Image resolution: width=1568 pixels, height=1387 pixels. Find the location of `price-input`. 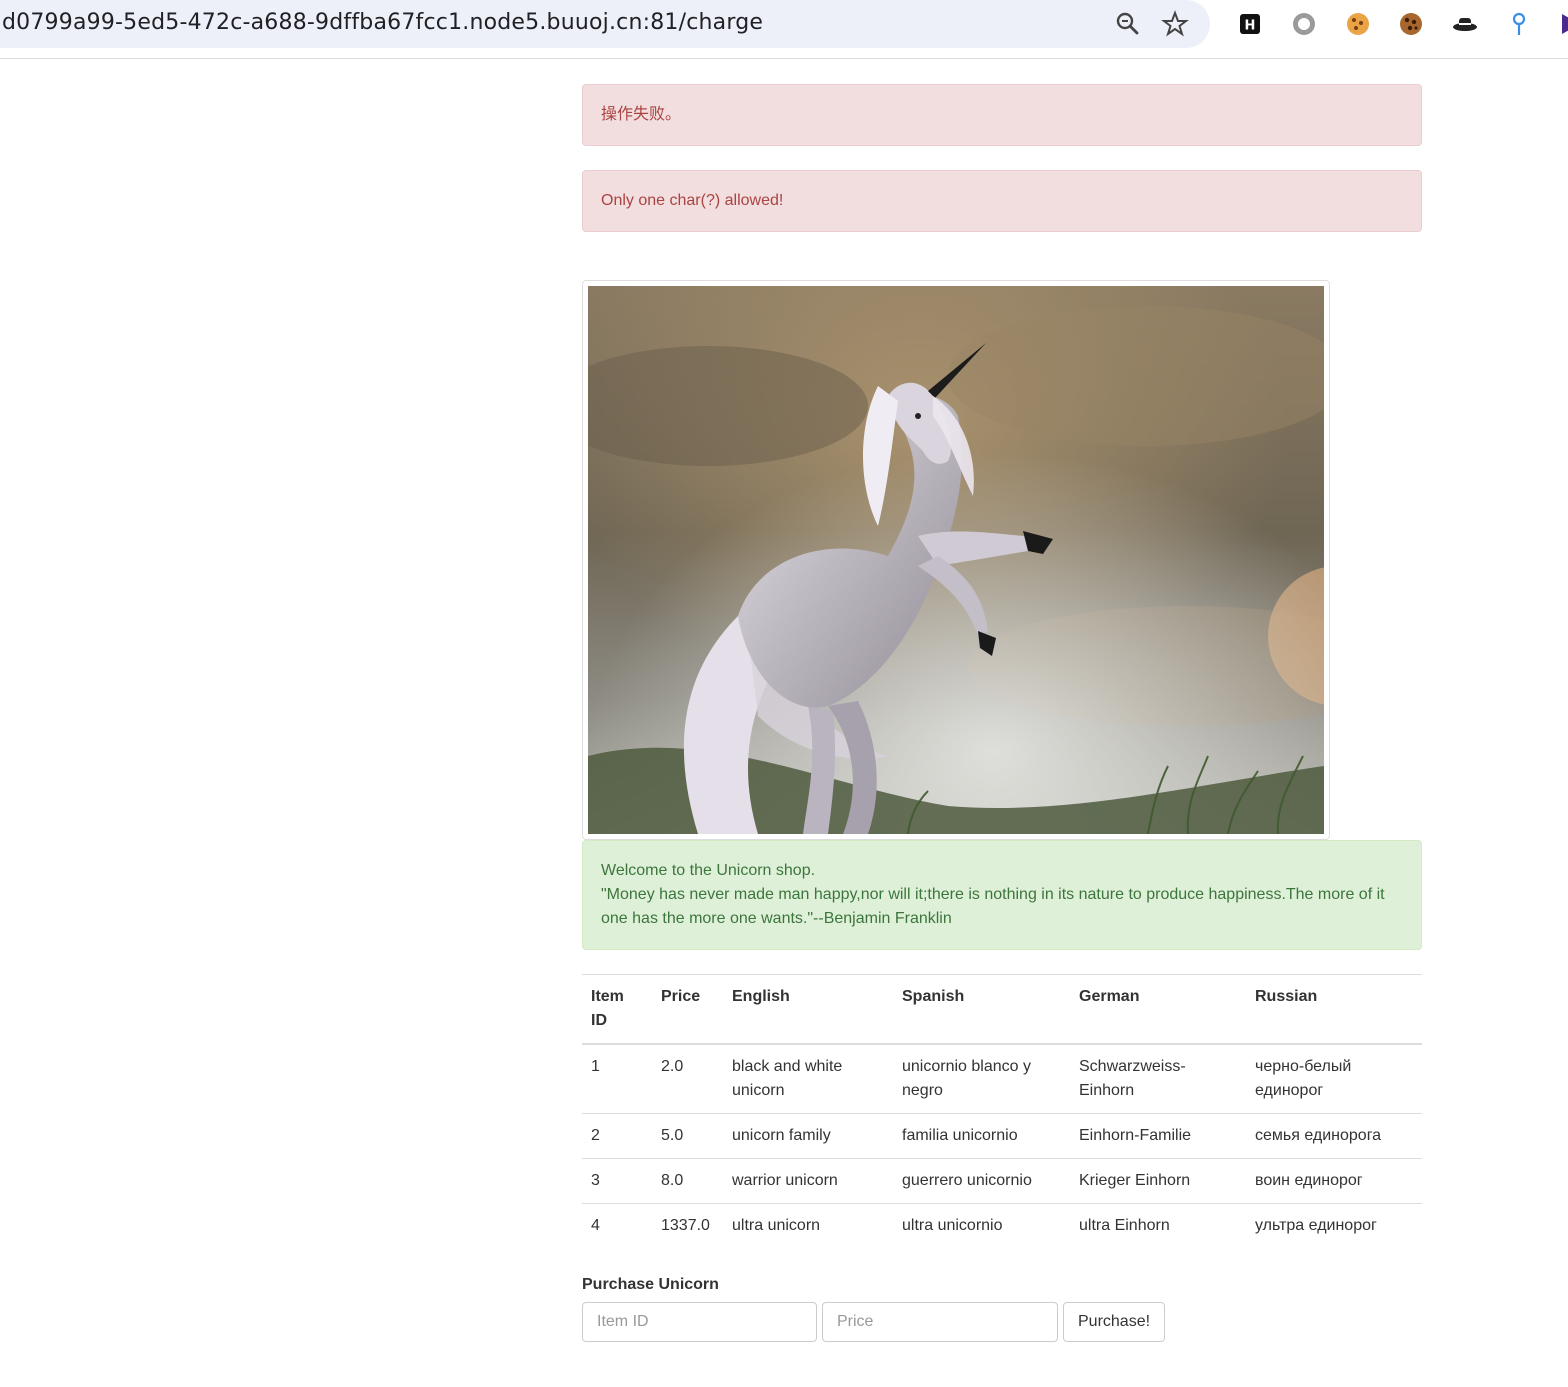

price-input is located at coordinates (940, 1322).